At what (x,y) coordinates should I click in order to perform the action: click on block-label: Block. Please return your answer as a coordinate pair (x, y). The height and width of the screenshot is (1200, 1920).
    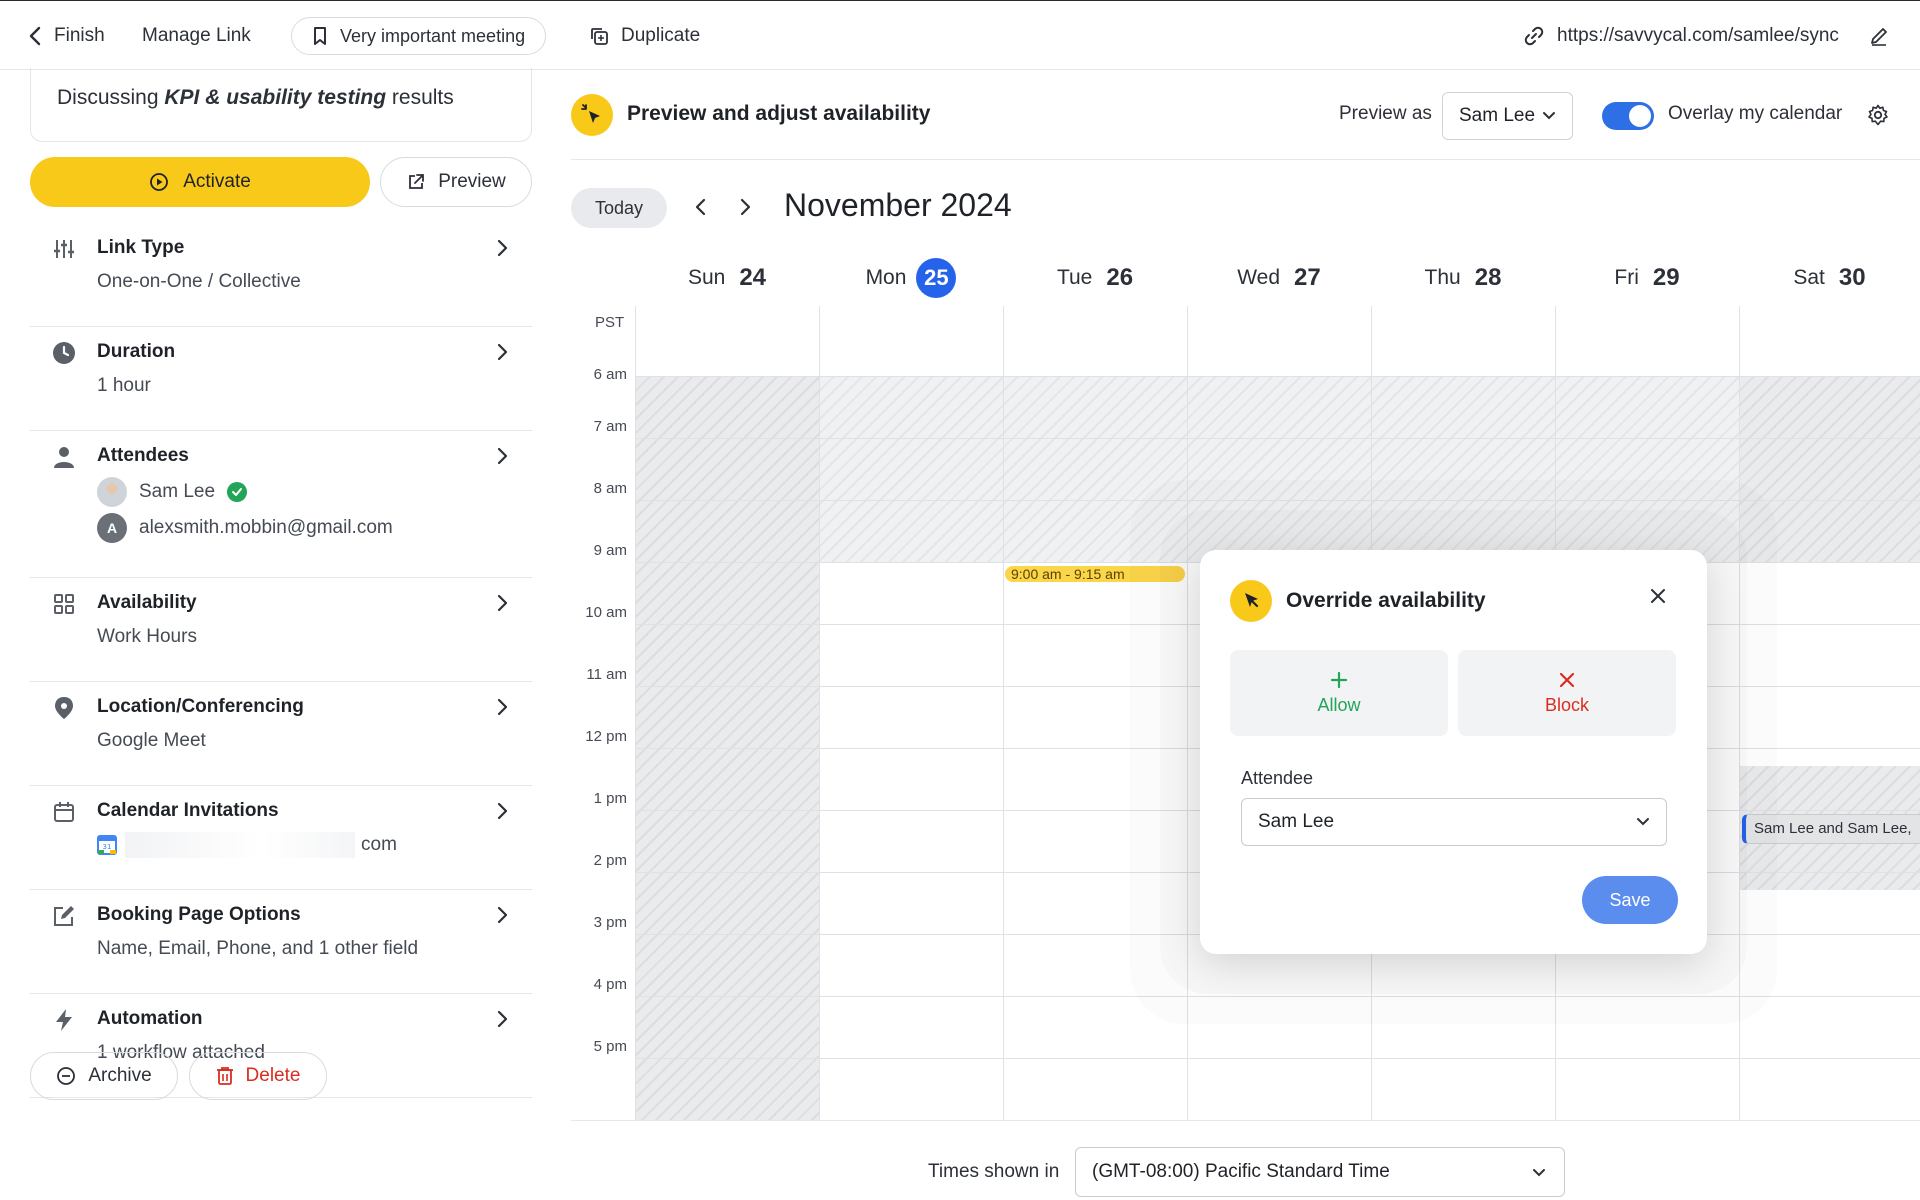
    Looking at the image, I should click on (1566, 704).